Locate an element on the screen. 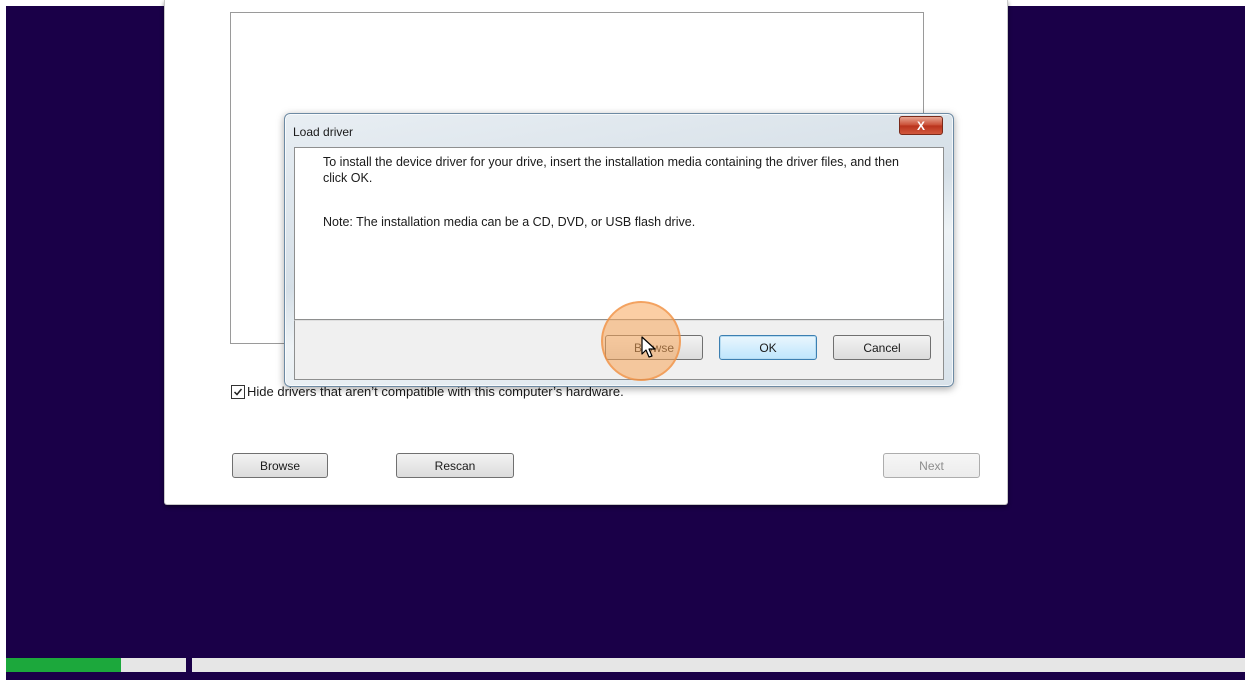 This screenshot has height=686, width=1245. progress-stage1-fill is located at coordinates (63, 665).